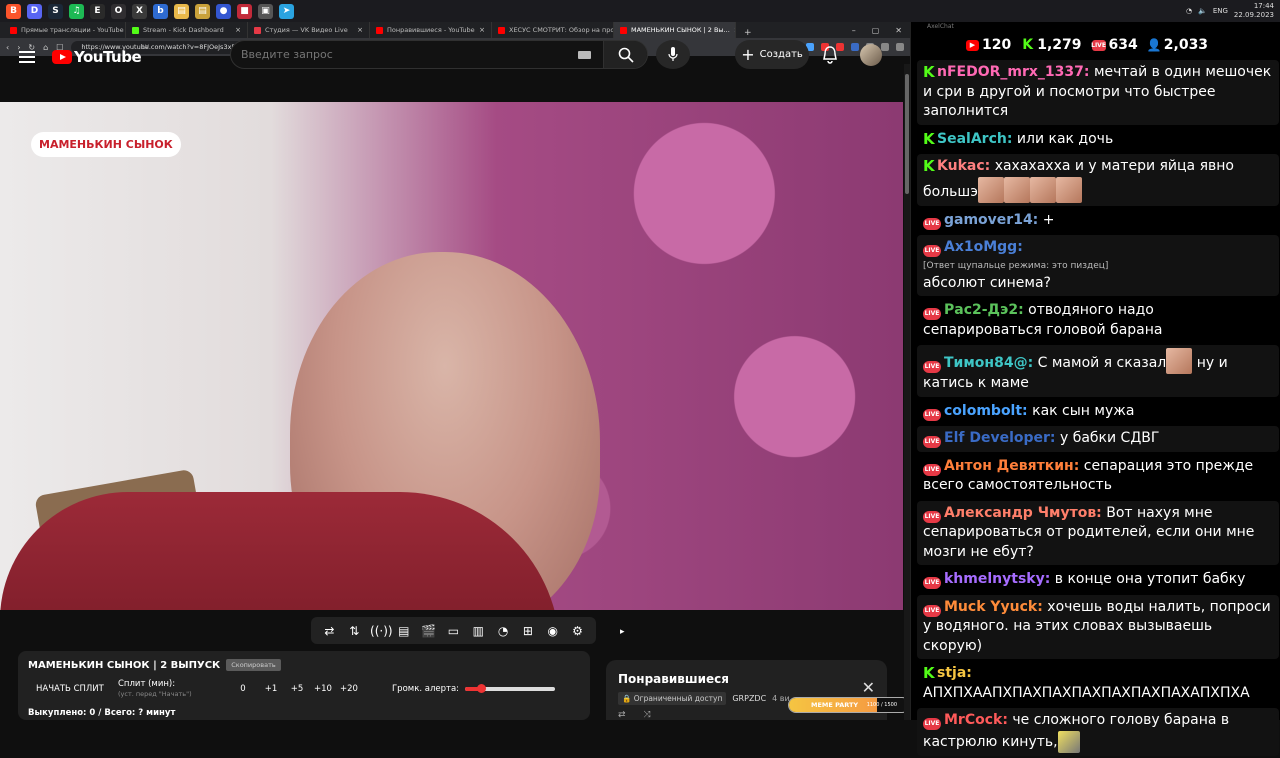 The image size is (1280, 758). I want to click on youtube-icon: ▶, so click(972, 45).